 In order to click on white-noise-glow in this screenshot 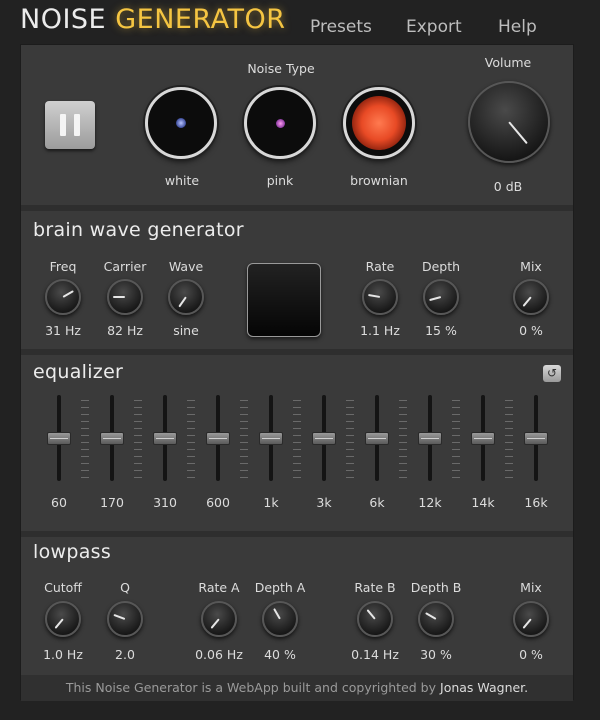, I will do `click(181, 123)`.